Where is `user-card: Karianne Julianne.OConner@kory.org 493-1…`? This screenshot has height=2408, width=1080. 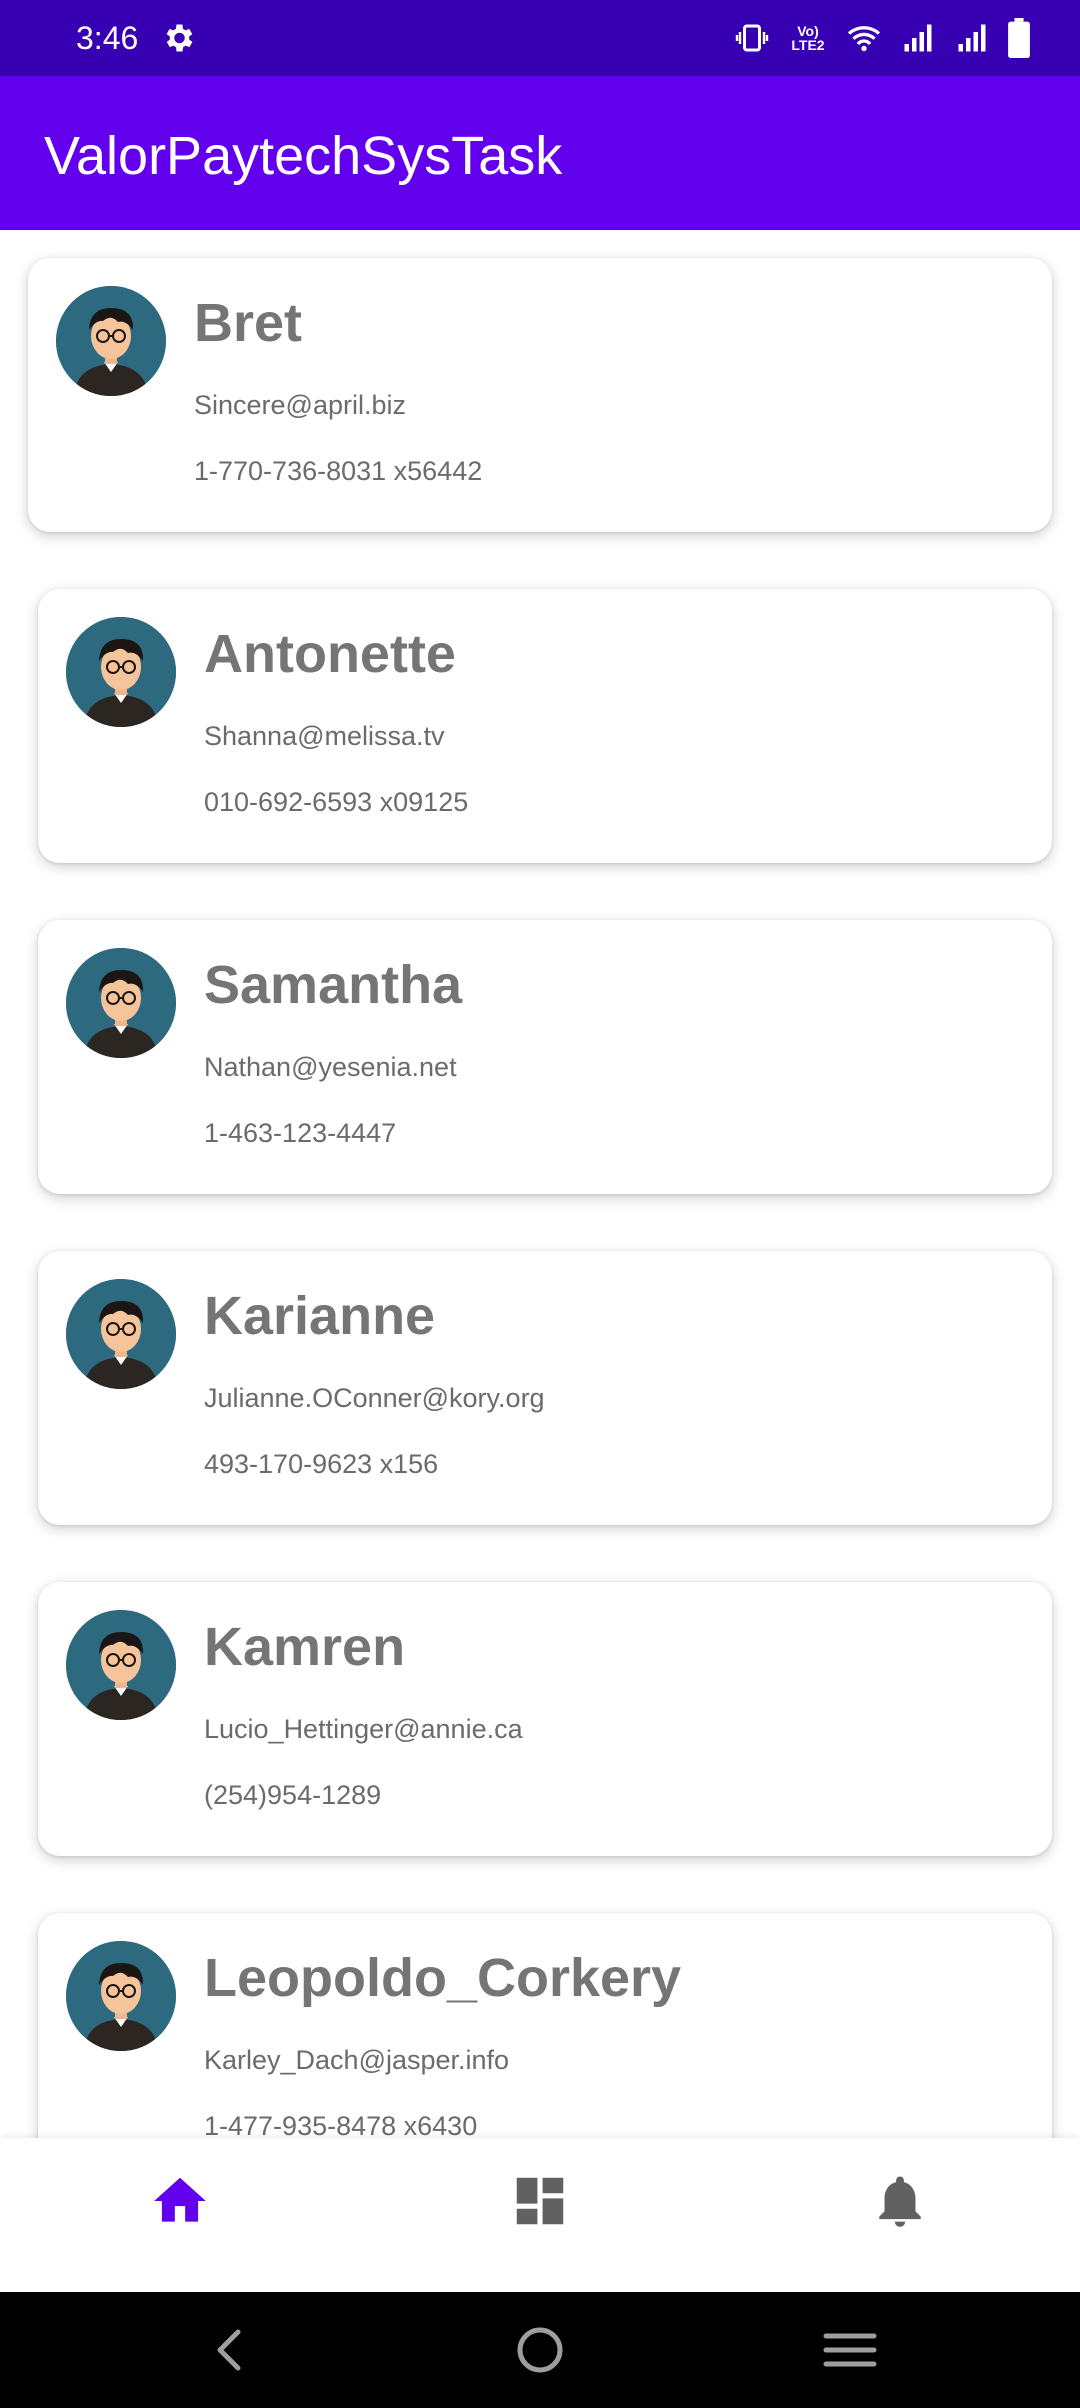
user-card: Karianne Julianne.OConner@kory.org 493-1… is located at coordinates (545, 1388).